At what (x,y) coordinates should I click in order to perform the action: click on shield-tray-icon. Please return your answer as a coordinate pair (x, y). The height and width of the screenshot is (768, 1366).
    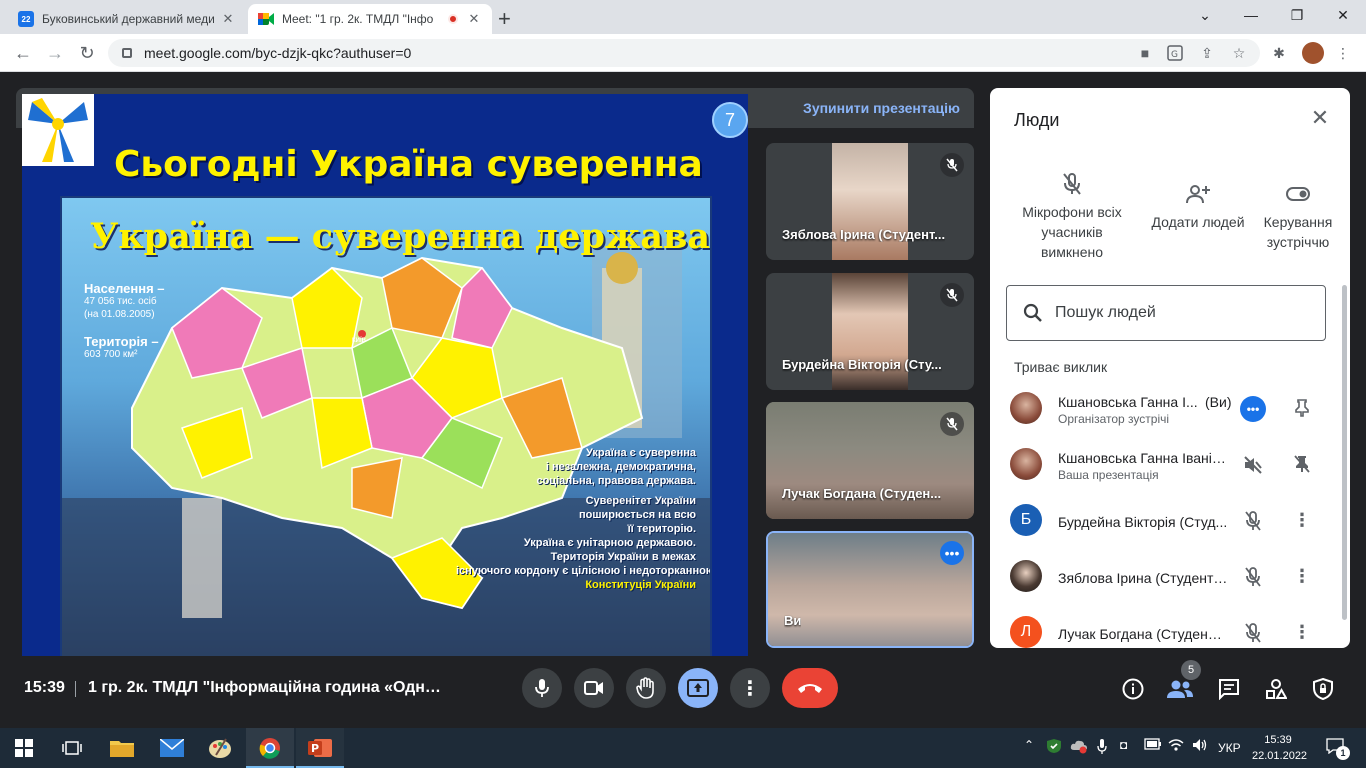
    Looking at the image, I should click on (1054, 747).